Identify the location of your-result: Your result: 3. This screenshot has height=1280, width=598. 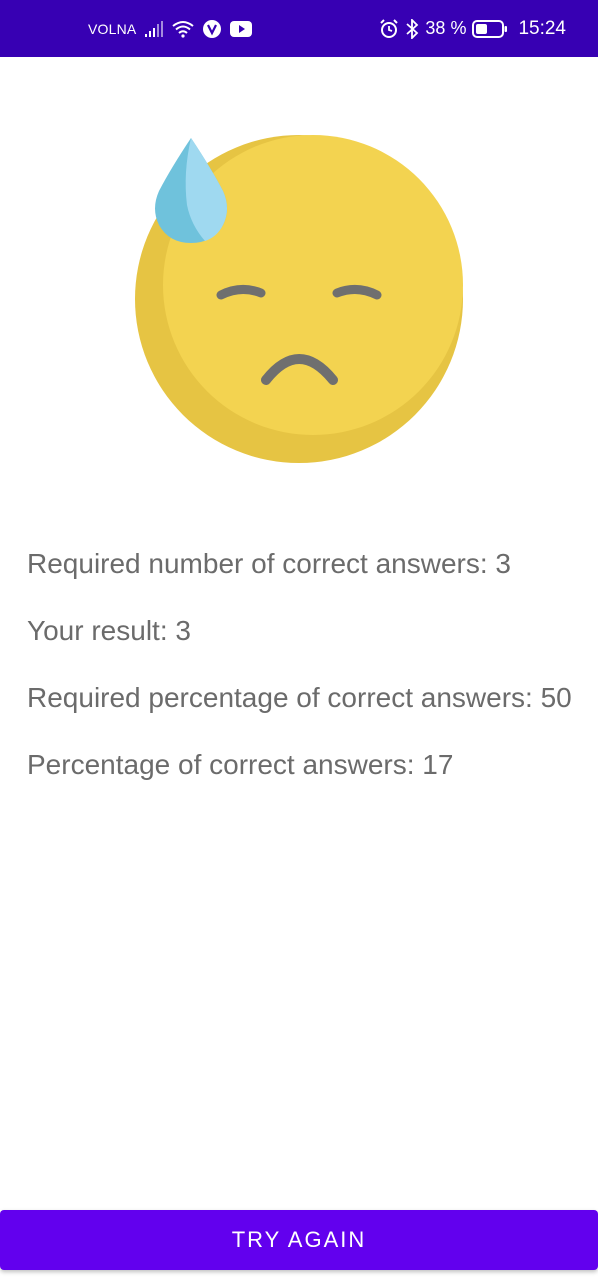
(109, 630).